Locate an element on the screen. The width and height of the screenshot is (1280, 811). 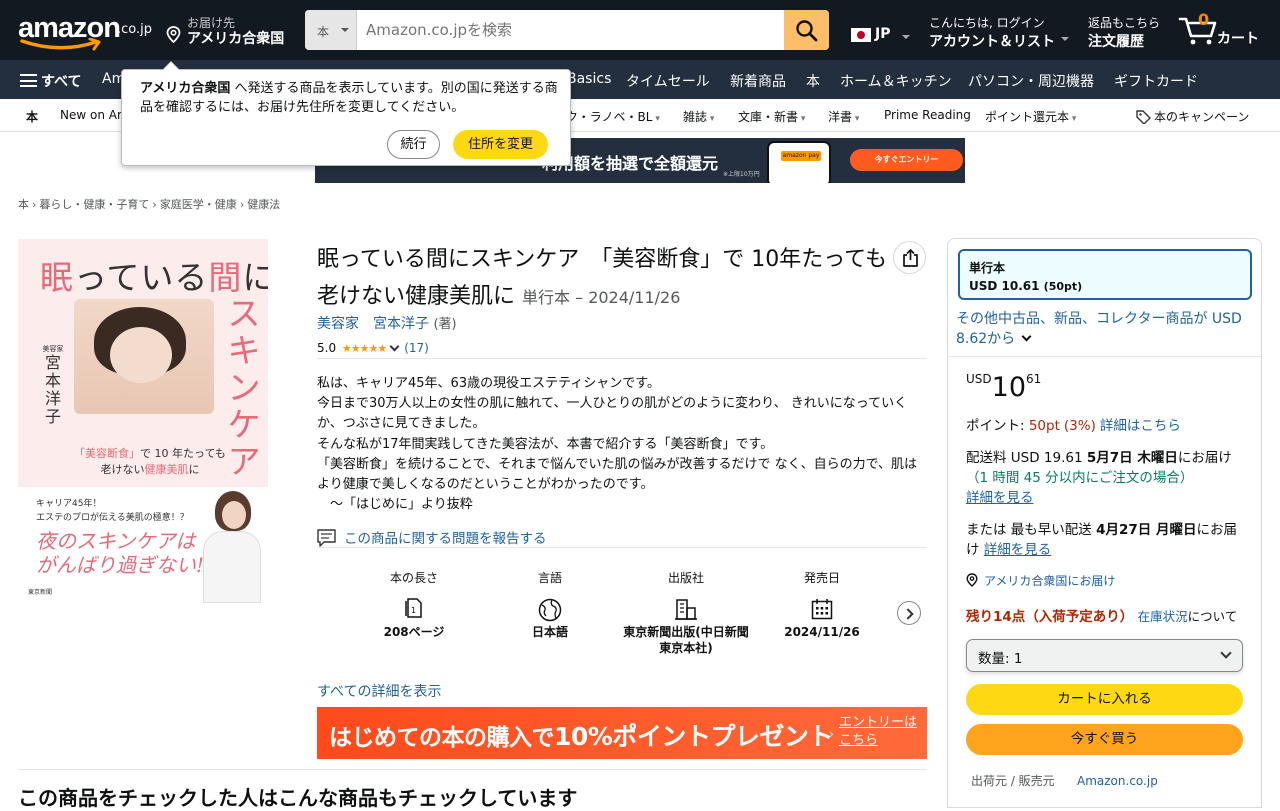
breadcrumb-item: 暮らし・健康・子育て is located at coordinates (94, 204).